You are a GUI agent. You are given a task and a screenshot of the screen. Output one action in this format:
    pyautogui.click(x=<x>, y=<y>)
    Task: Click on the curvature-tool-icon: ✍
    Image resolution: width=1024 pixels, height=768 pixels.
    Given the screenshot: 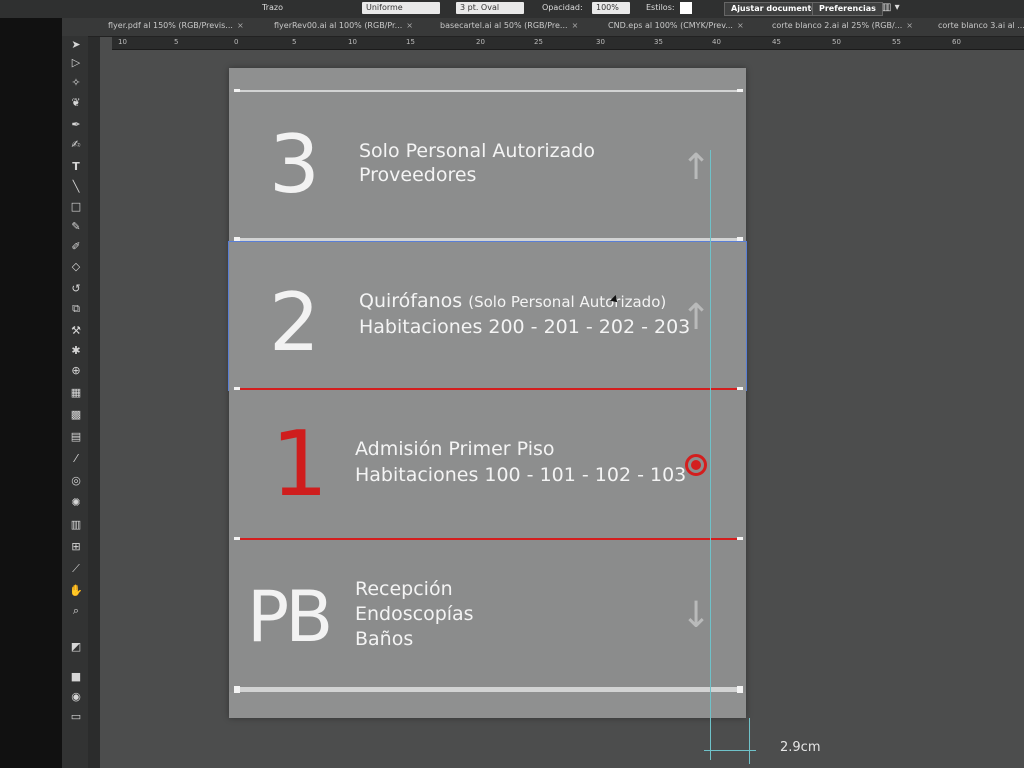 What is the action you would take?
    pyautogui.click(x=76, y=145)
    